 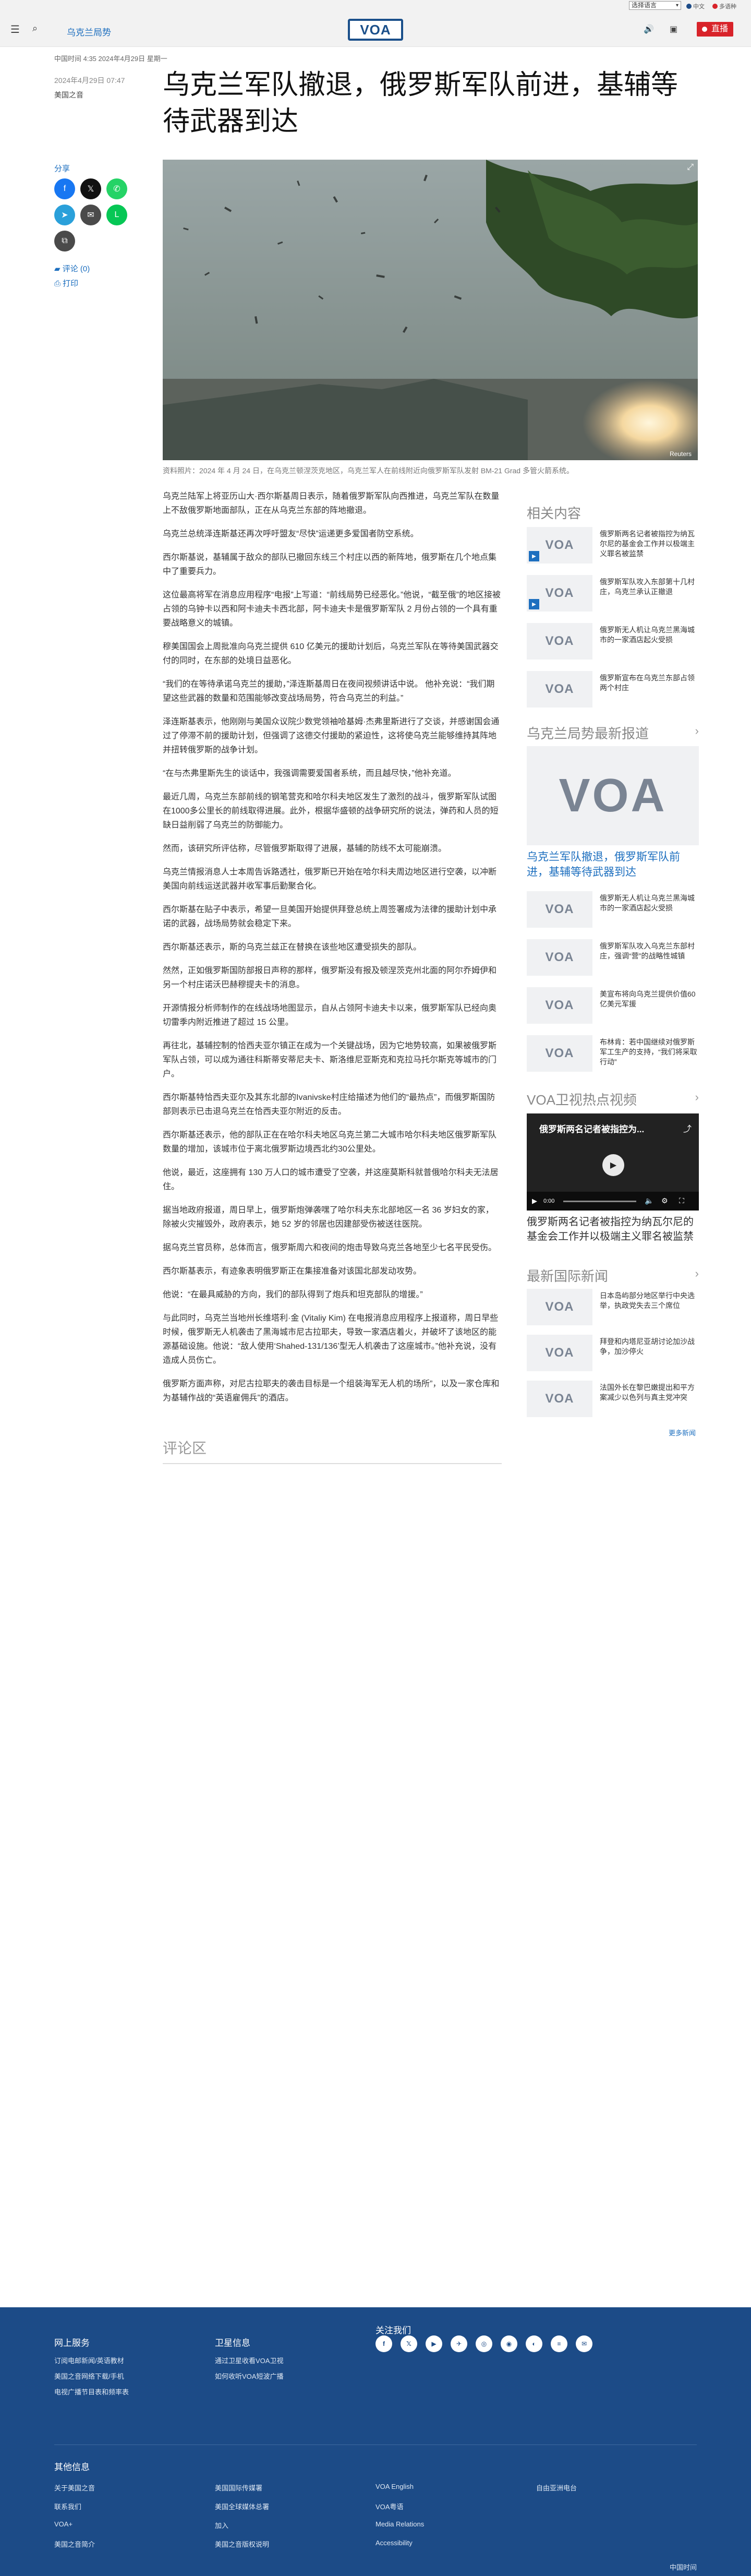 I want to click on whatsapp-share-button: ✆, so click(x=117, y=188).